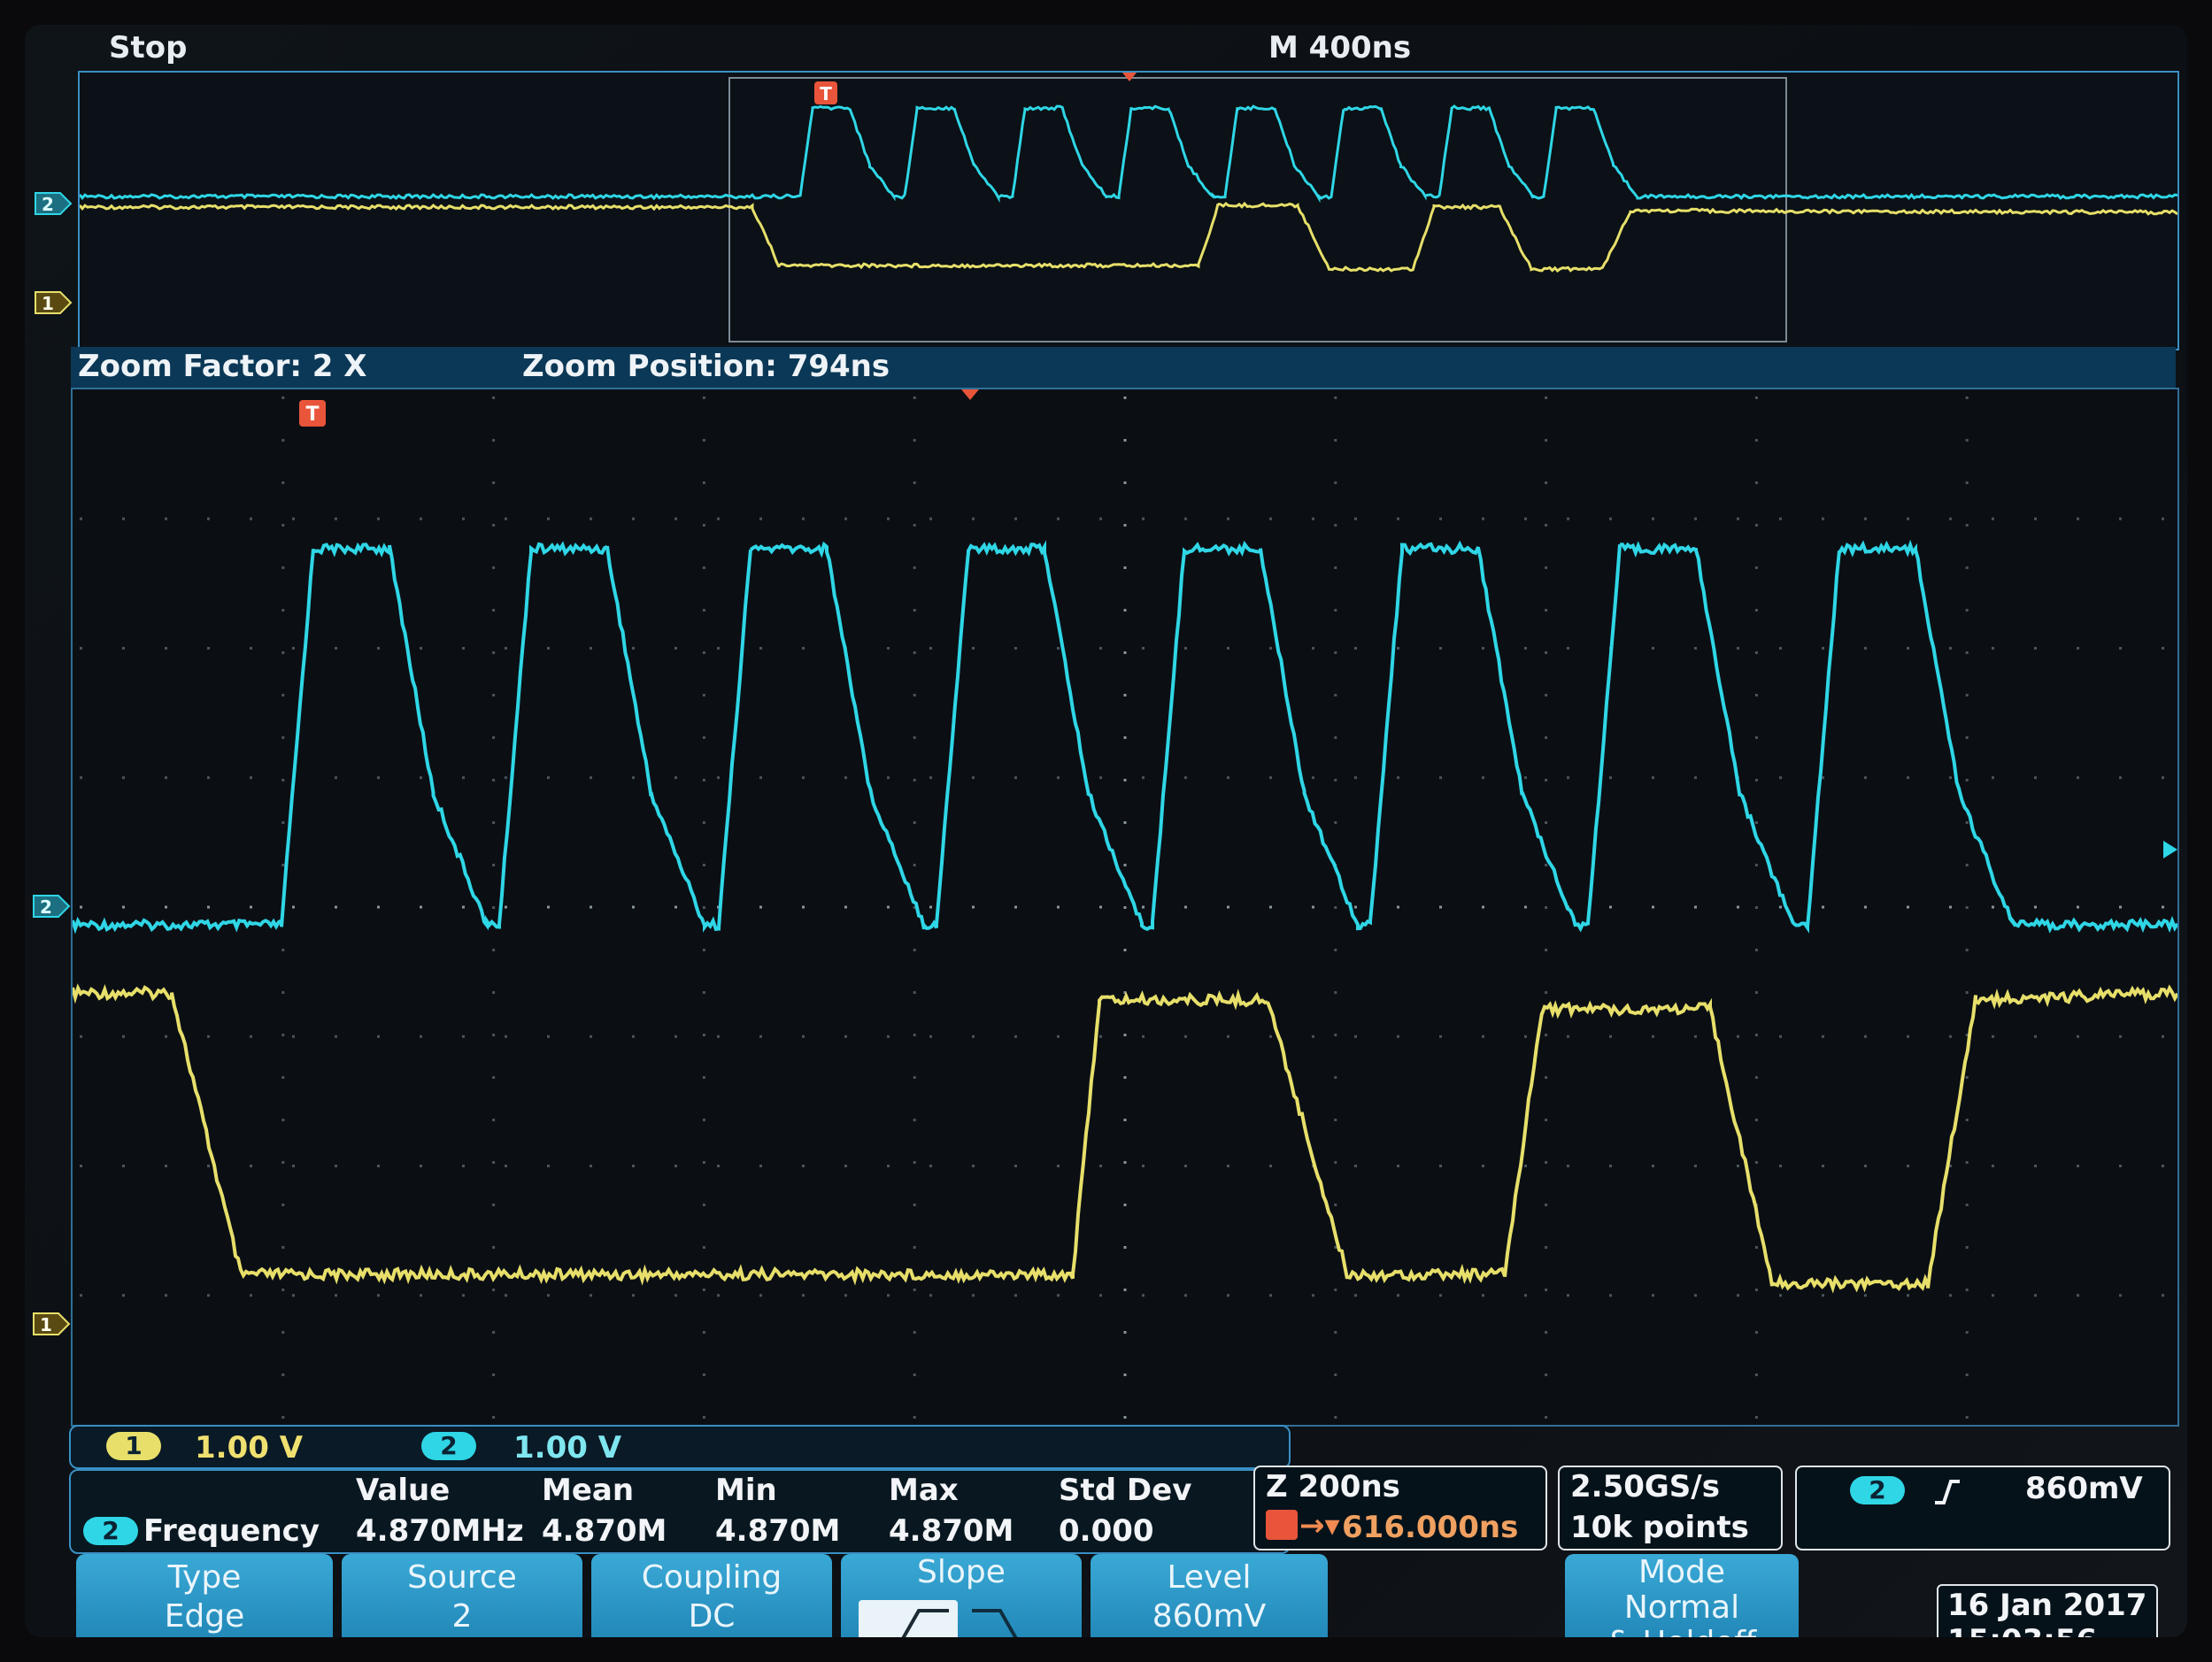  I want to click on softkey-mode: Mode Normal & Holdoff, so click(1682, 1595).